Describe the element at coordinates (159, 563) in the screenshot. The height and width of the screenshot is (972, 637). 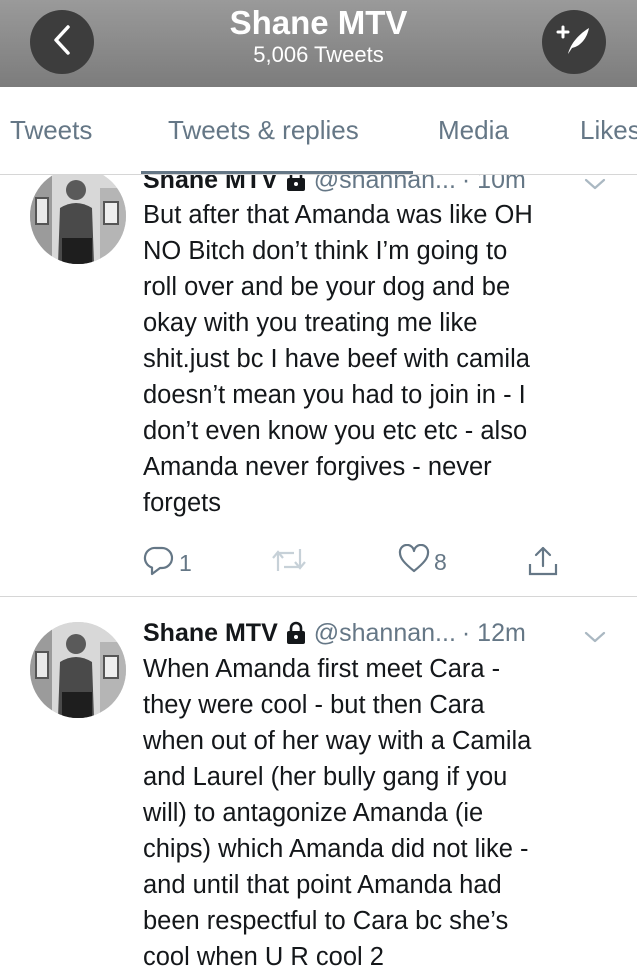
I see `reply-icon` at that location.